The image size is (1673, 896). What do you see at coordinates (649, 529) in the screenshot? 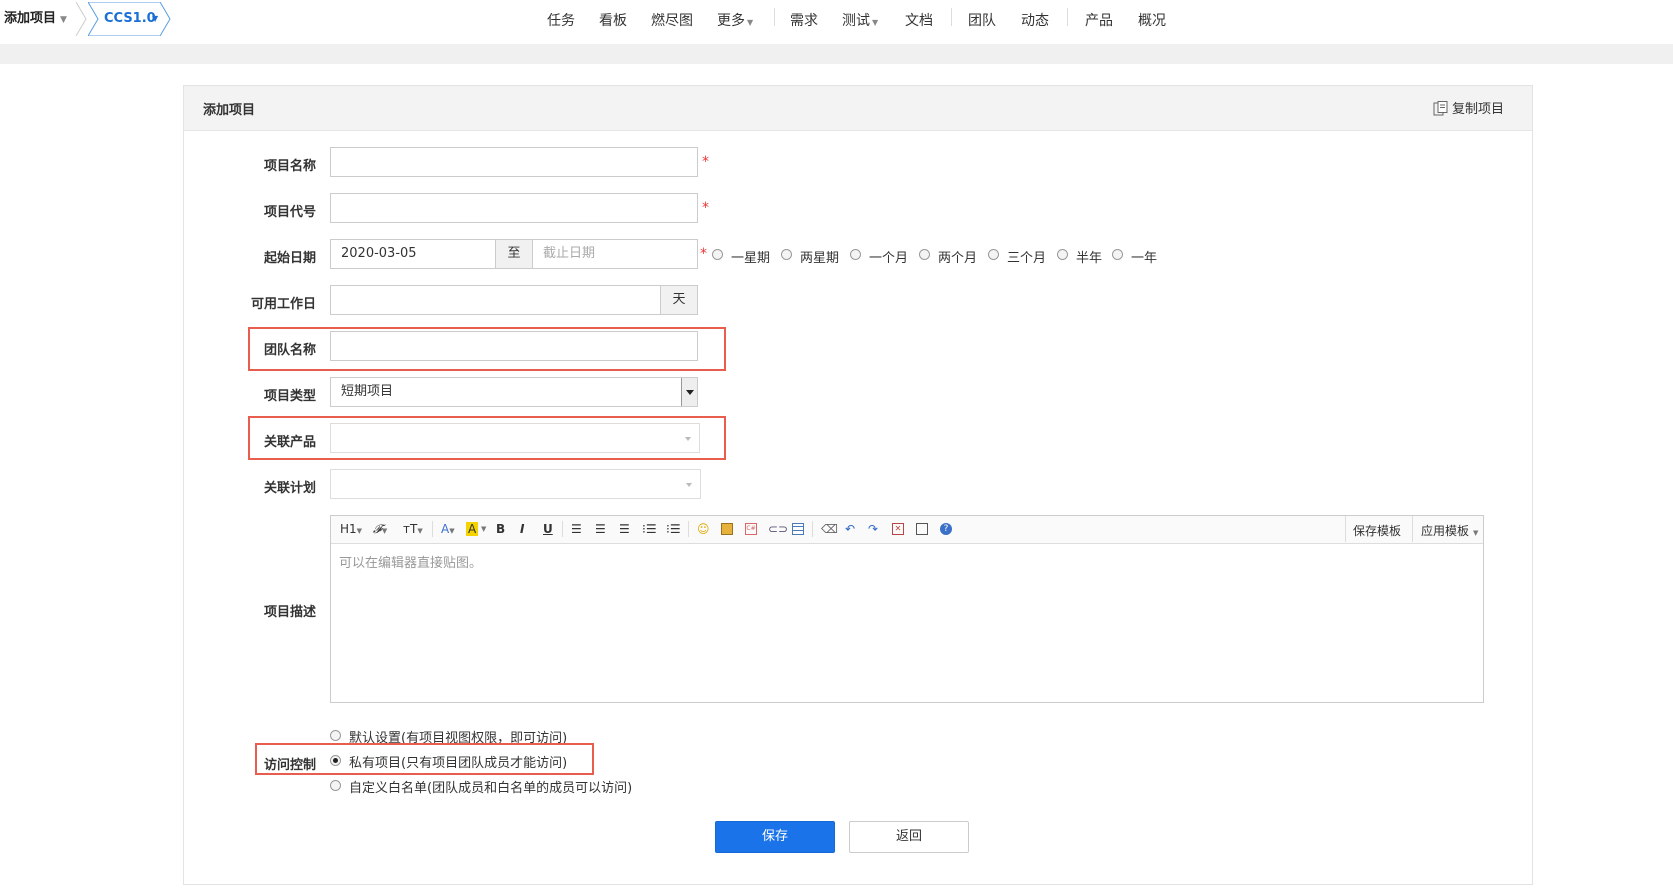
I see `ordered-list-icon: ⁝☰` at bounding box center [649, 529].